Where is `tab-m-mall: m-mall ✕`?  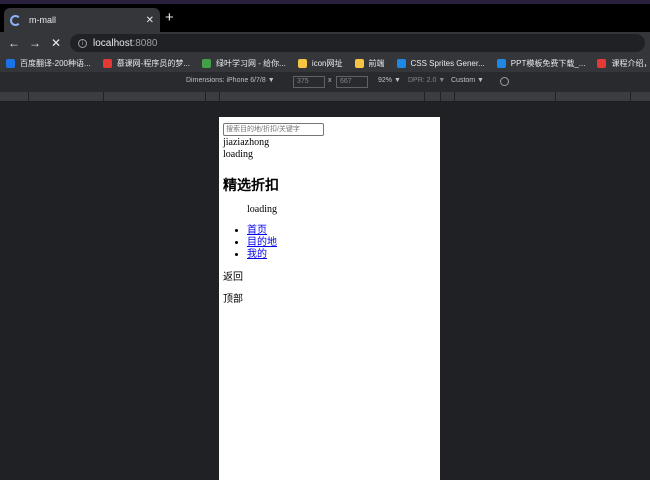
tab-m-mall: m-mall ✕ is located at coordinates (82, 20).